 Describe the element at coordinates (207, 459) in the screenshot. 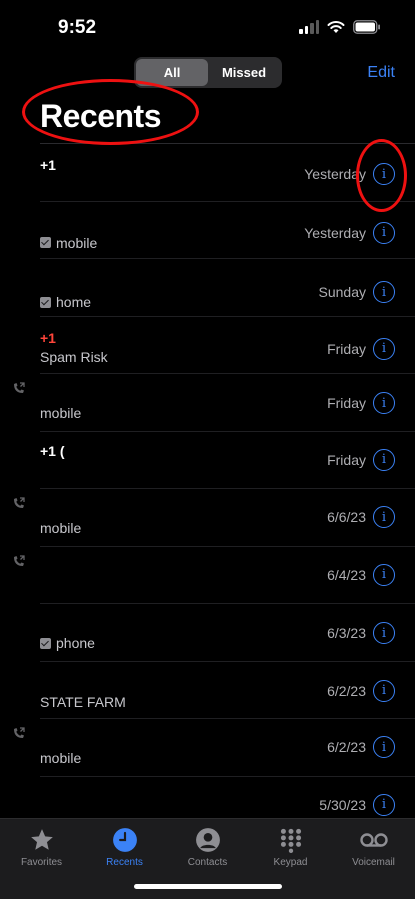

I see `call-row: +1 ( Friday i` at that location.